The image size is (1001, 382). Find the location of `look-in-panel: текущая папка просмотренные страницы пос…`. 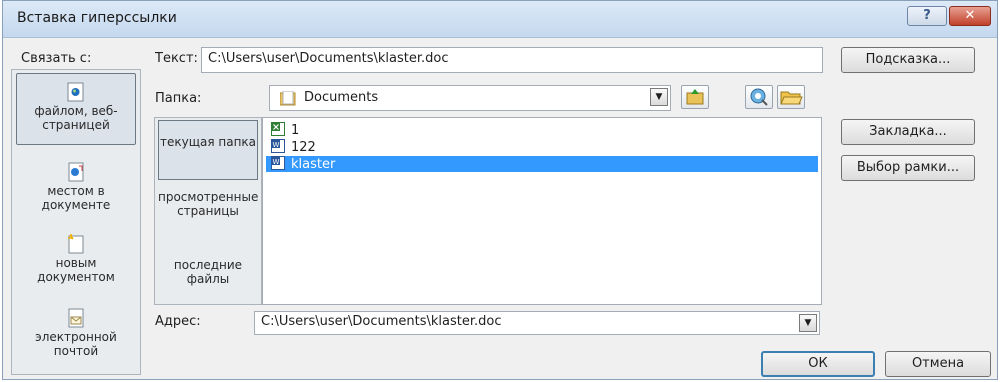

look-in-panel: текущая папка просмотренные страницы пос… is located at coordinates (208, 211).